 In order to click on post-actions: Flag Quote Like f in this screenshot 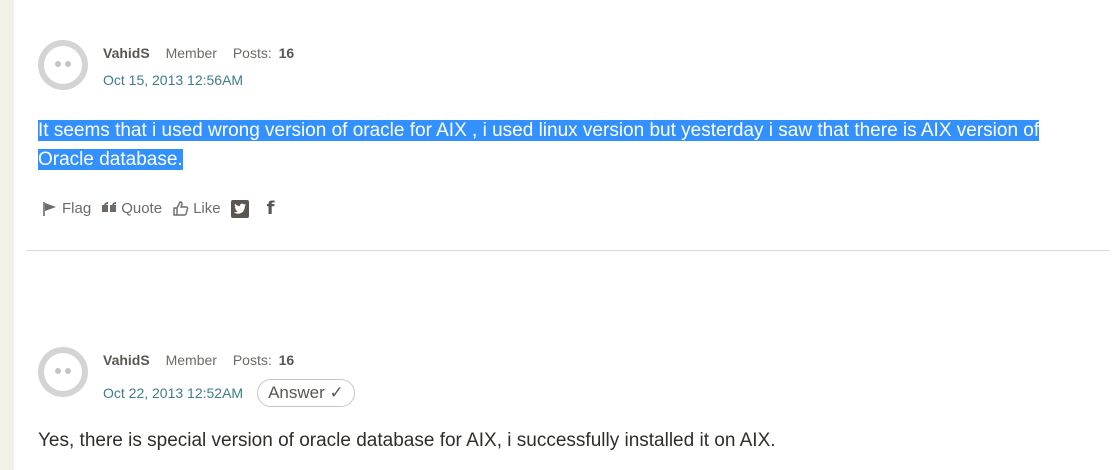, I will do `click(158, 208)`.